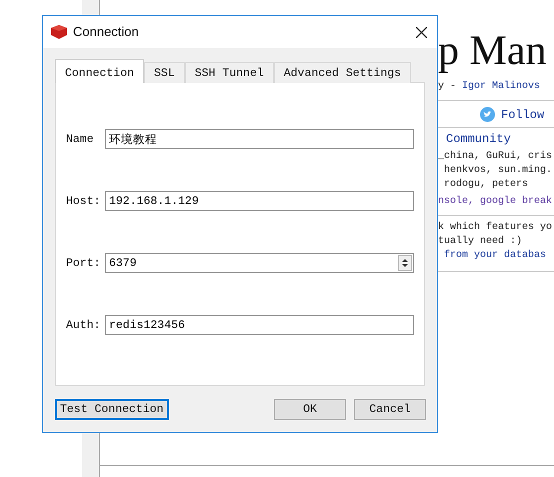  I want to click on note-text: k which features yo, so click(496, 228).